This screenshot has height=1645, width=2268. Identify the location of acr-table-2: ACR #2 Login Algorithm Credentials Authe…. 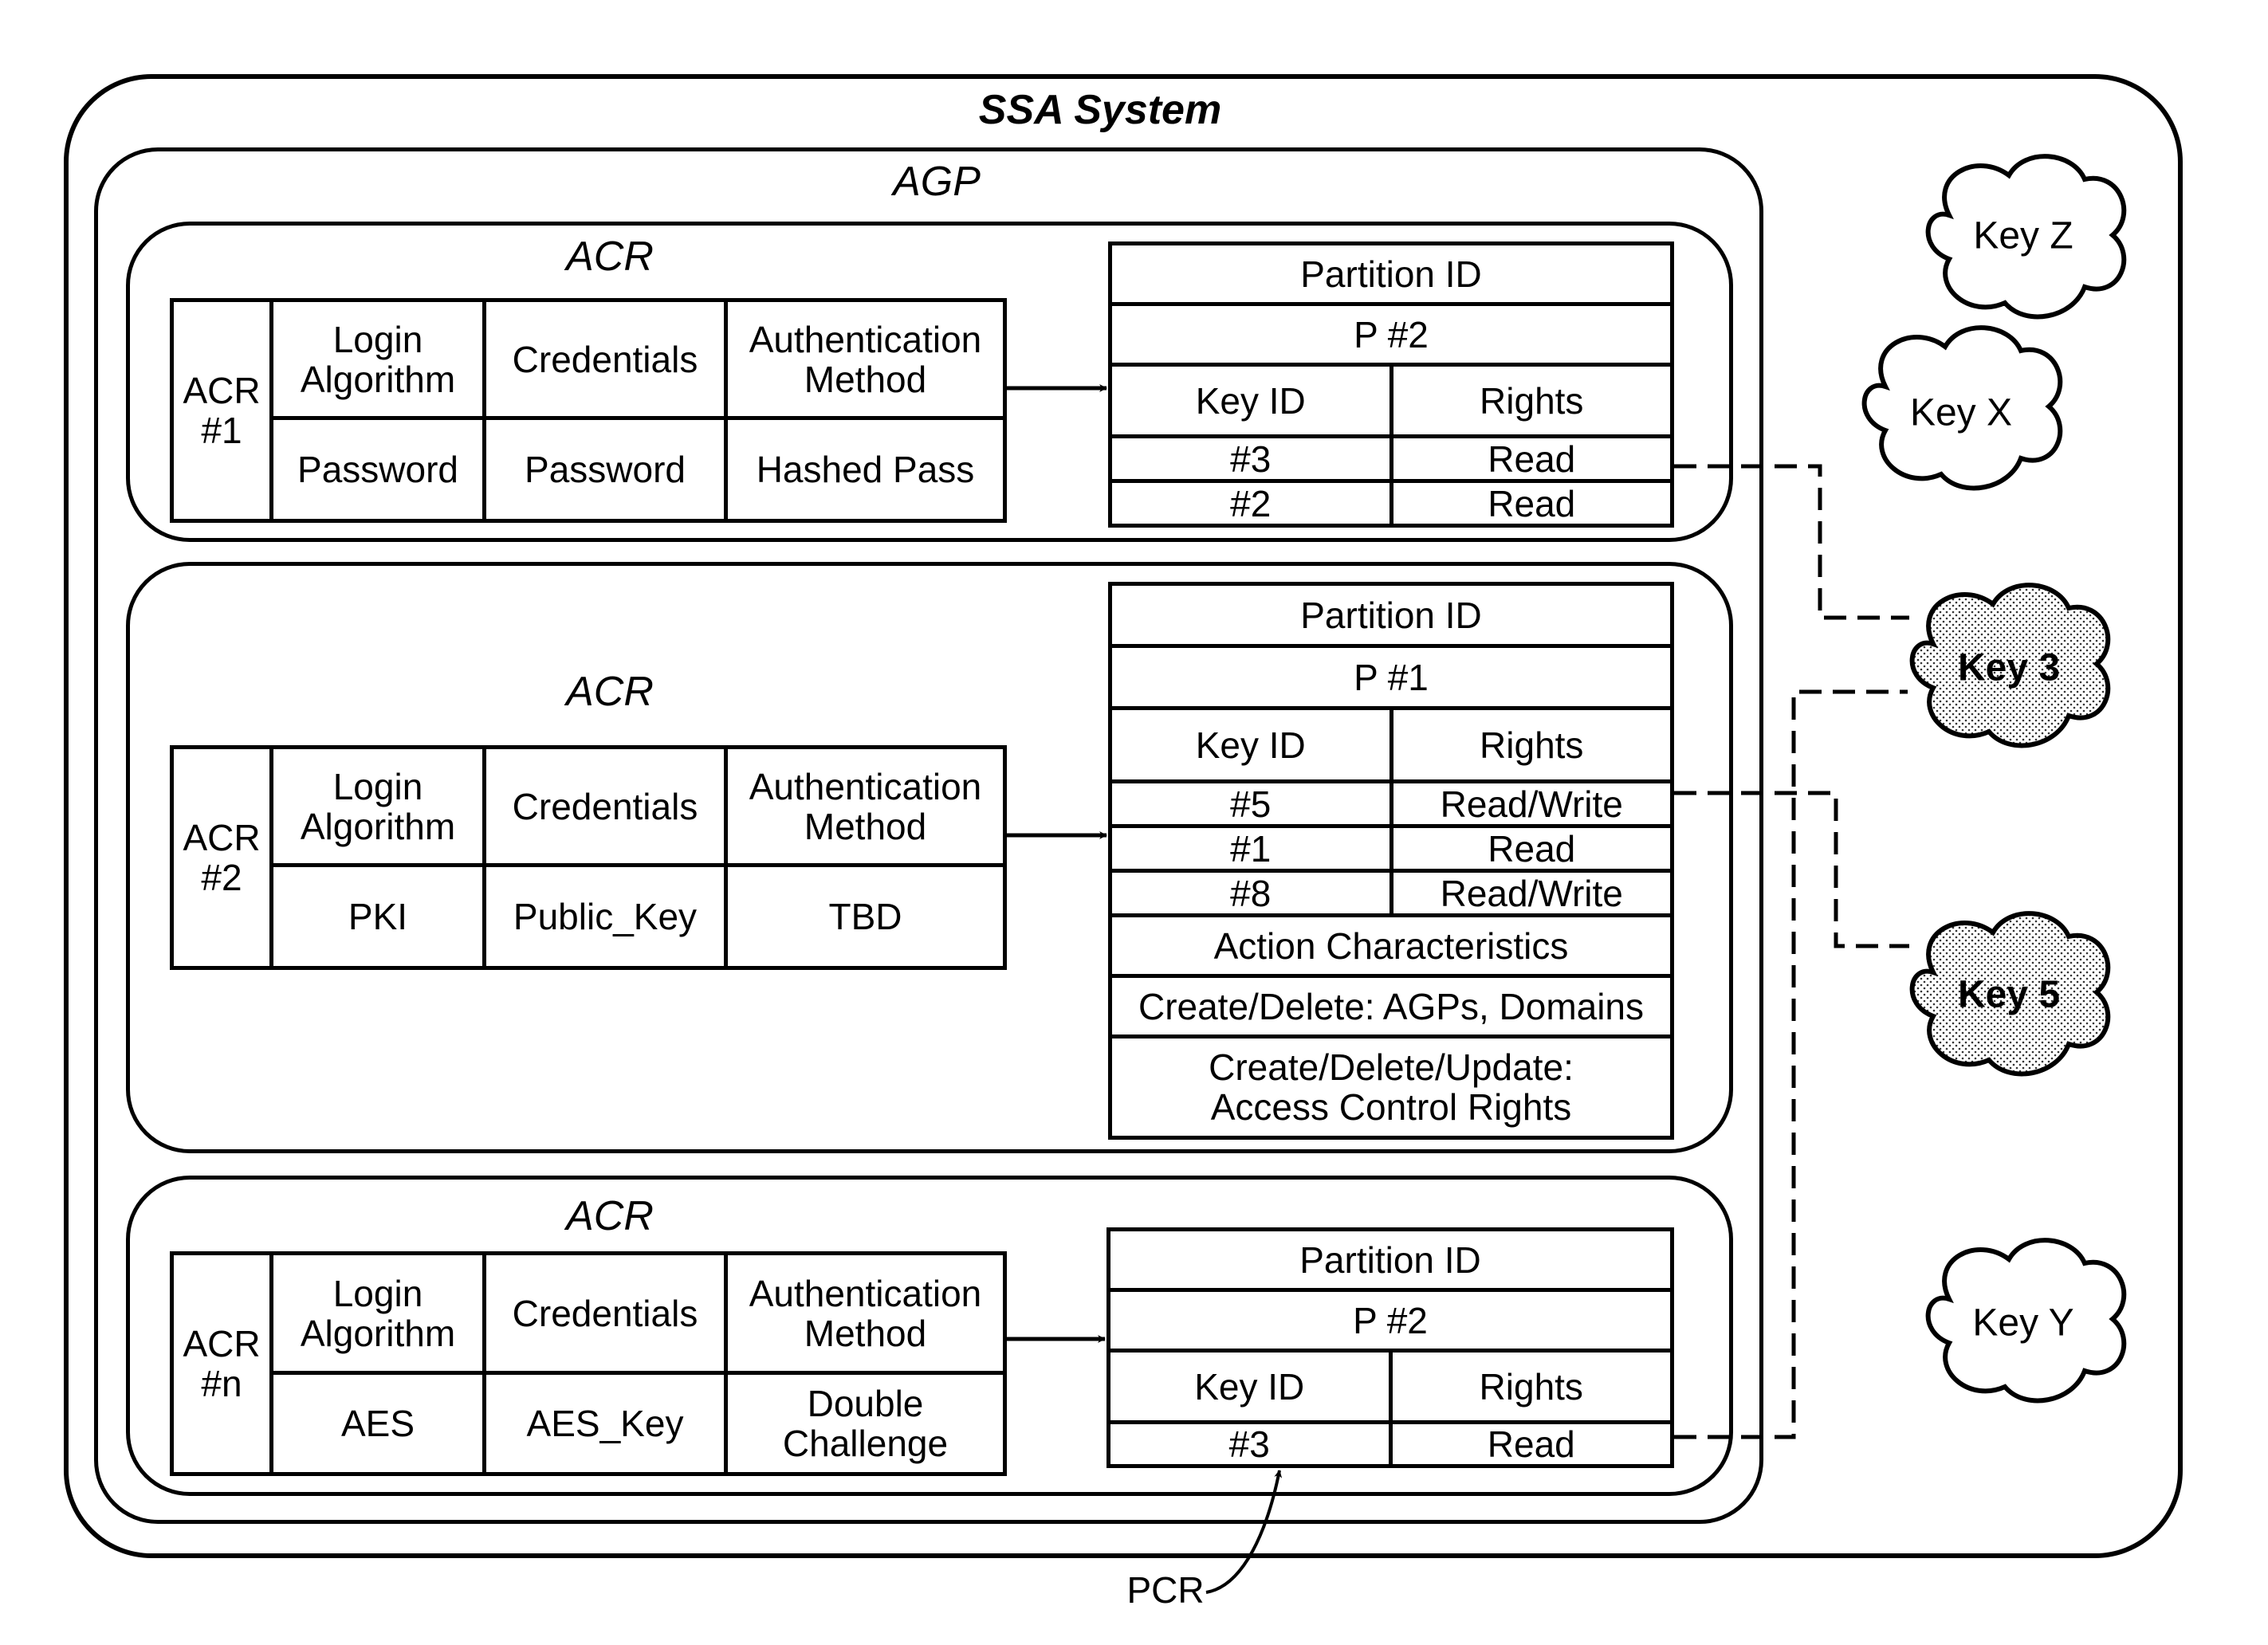
(588, 857).